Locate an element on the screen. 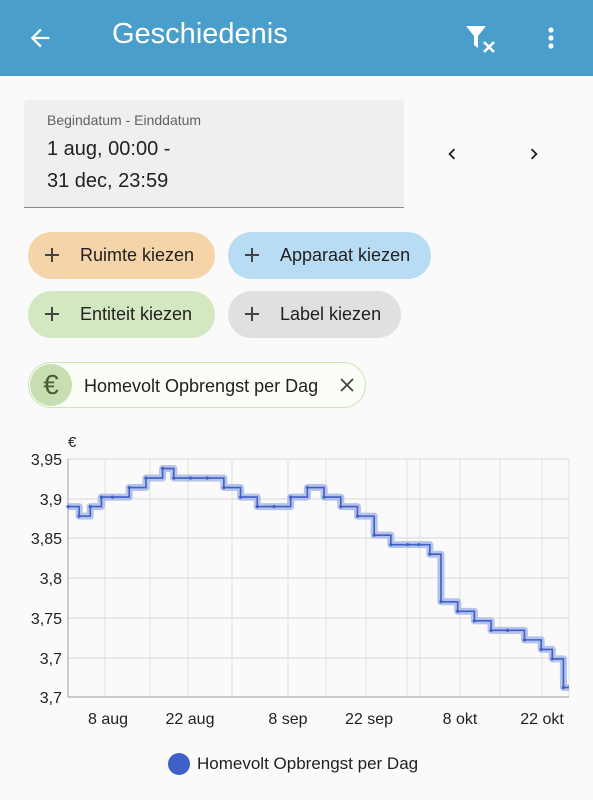 This screenshot has height=800, width=593. selected-entity-label: Homevolt Opbrengst per Dag is located at coordinates (201, 386).